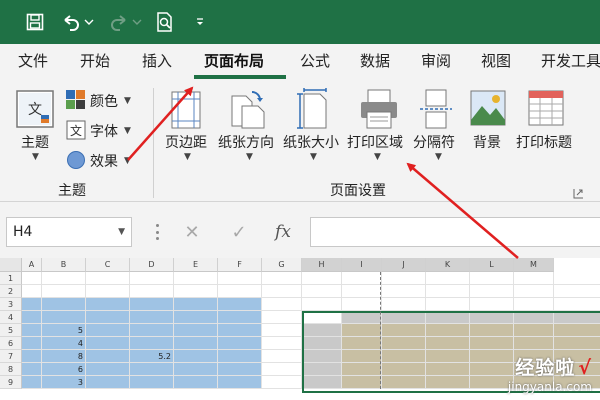 Image resolution: width=600 pixels, height=400 pixels. Describe the element at coordinates (462, 210) in the screenshot. I see `arrow-to-print-area-button` at that location.